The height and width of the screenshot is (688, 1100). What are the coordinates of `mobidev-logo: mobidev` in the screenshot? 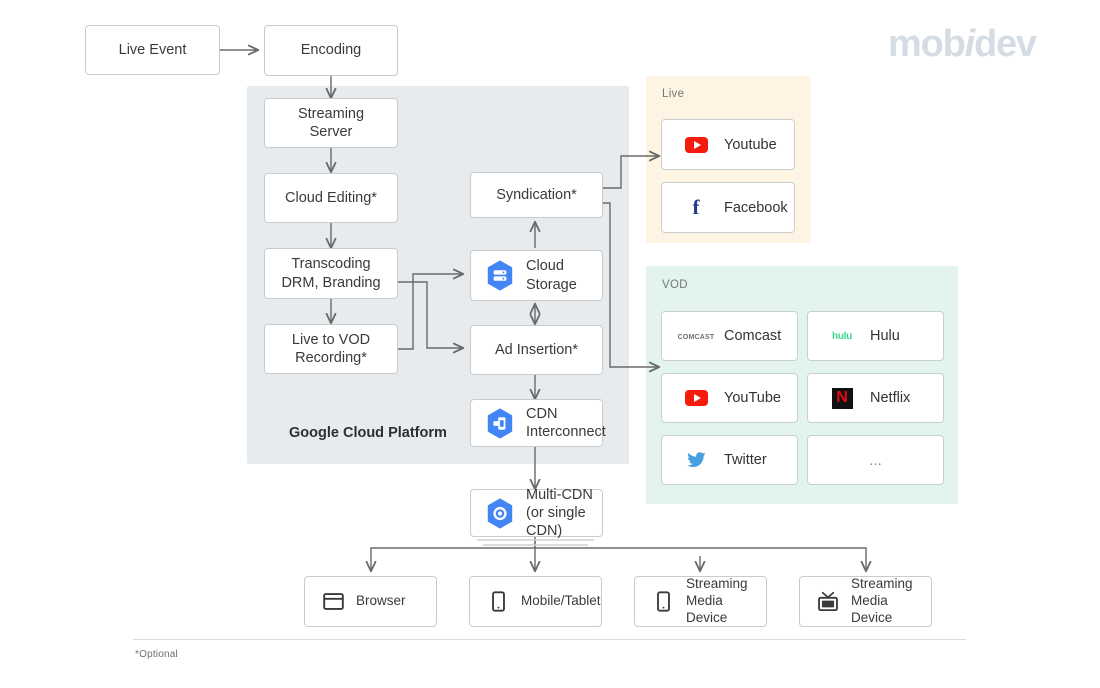 It's located at (976, 44).